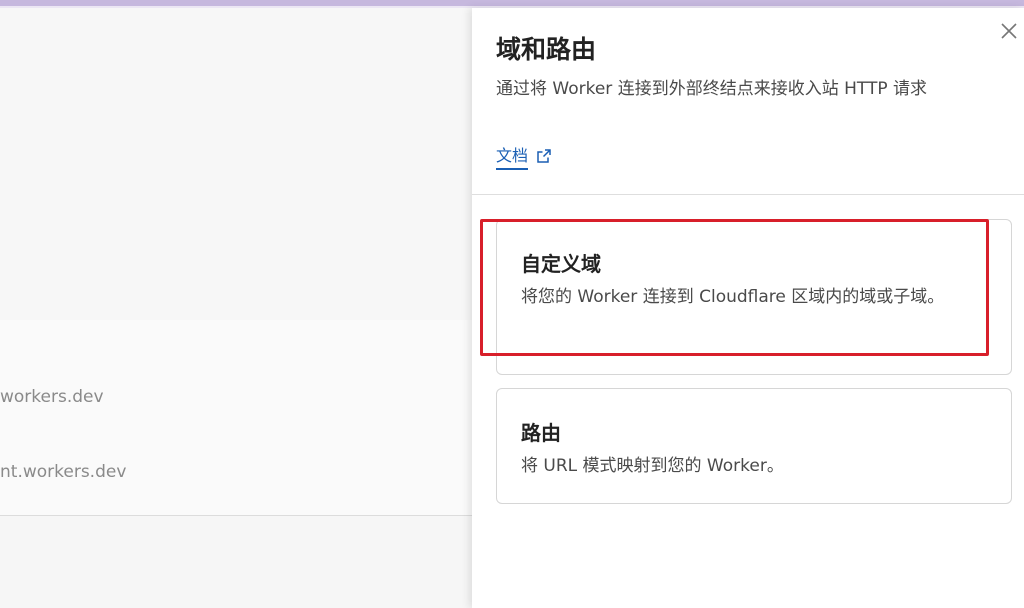  What do you see at coordinates (561, 264) in the screenshot?
I see `option-title: 自定义域` at bounding box center [561, 264].